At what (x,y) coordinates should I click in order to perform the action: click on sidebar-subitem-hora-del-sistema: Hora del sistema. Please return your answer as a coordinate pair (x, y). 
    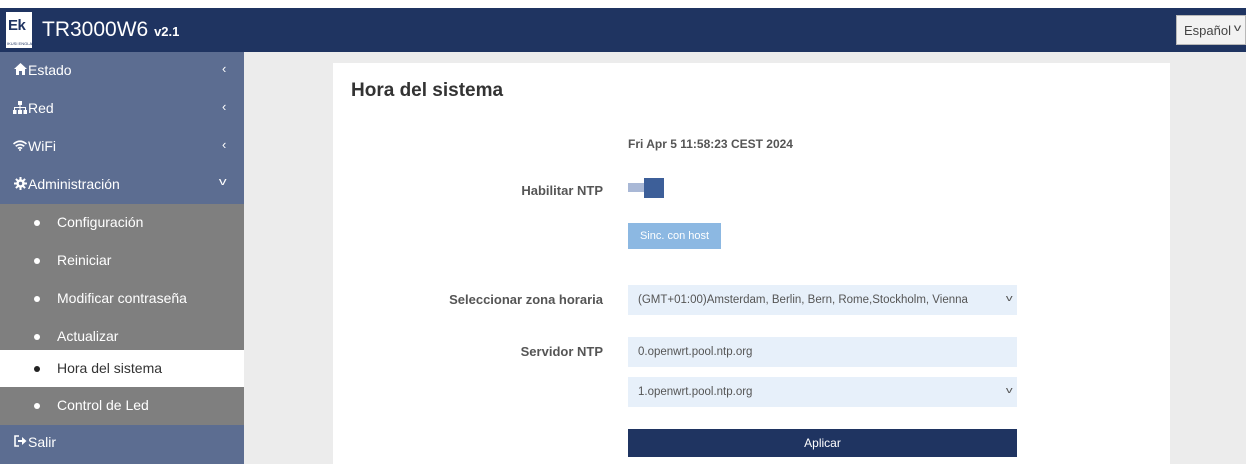
    Looking at the image, I should click on (122, 369).